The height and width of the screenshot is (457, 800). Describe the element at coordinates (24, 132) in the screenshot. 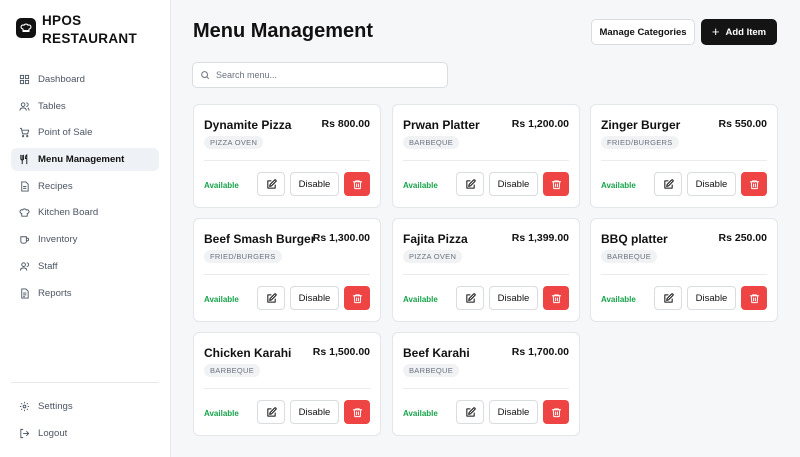

I see `cart-icon` at that location.